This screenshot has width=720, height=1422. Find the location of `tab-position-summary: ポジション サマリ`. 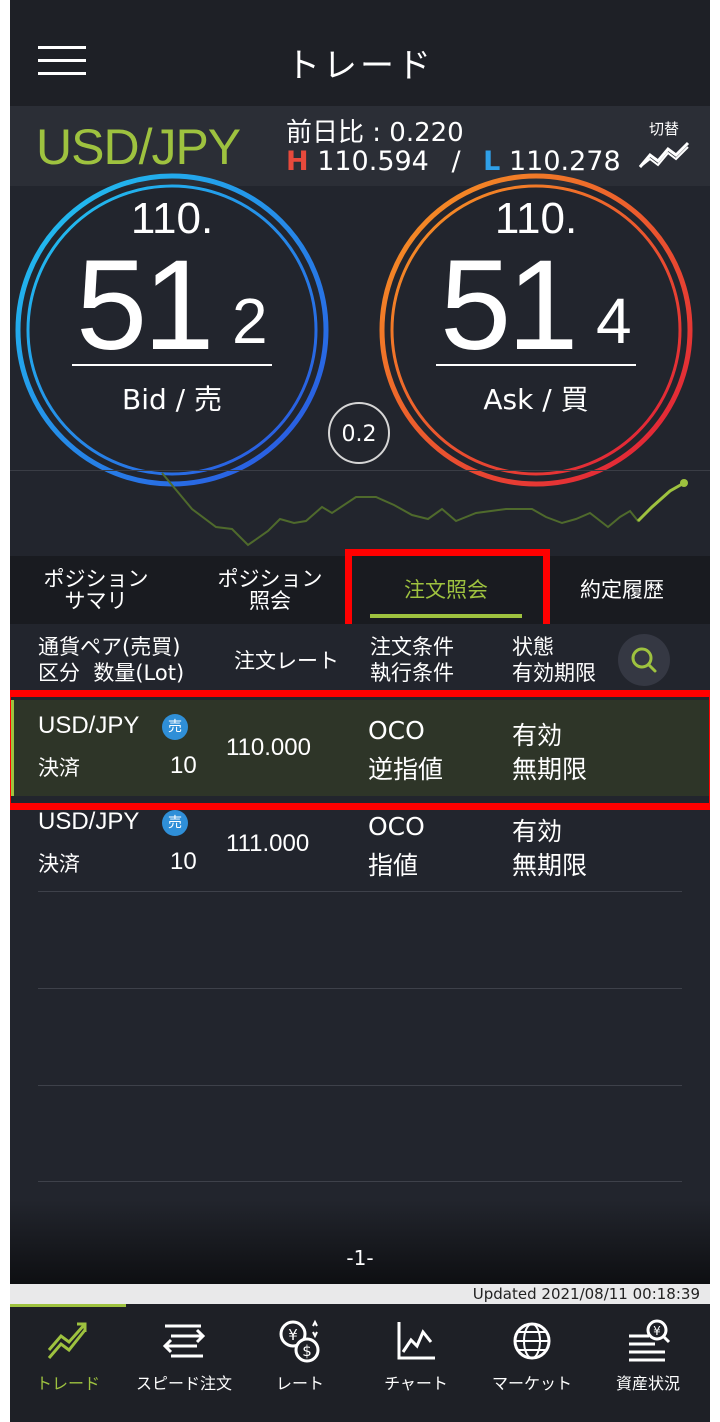

tab-position-summary: ポジション サマリ is located at coordinates (96, 590).